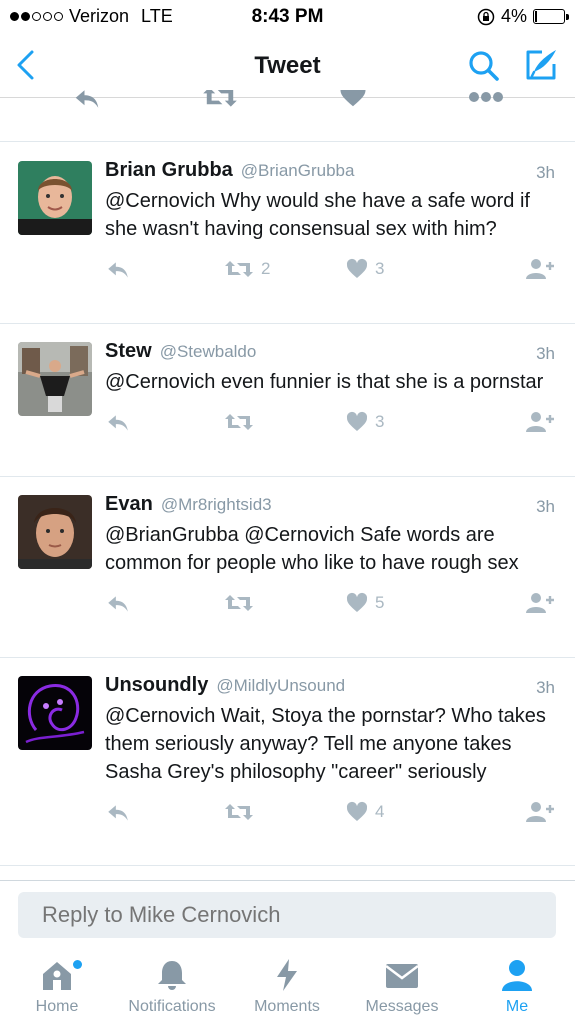  Describe the element at coordinates (266, 268) in the screenshot. I see `retweet-count: 2` at that location.